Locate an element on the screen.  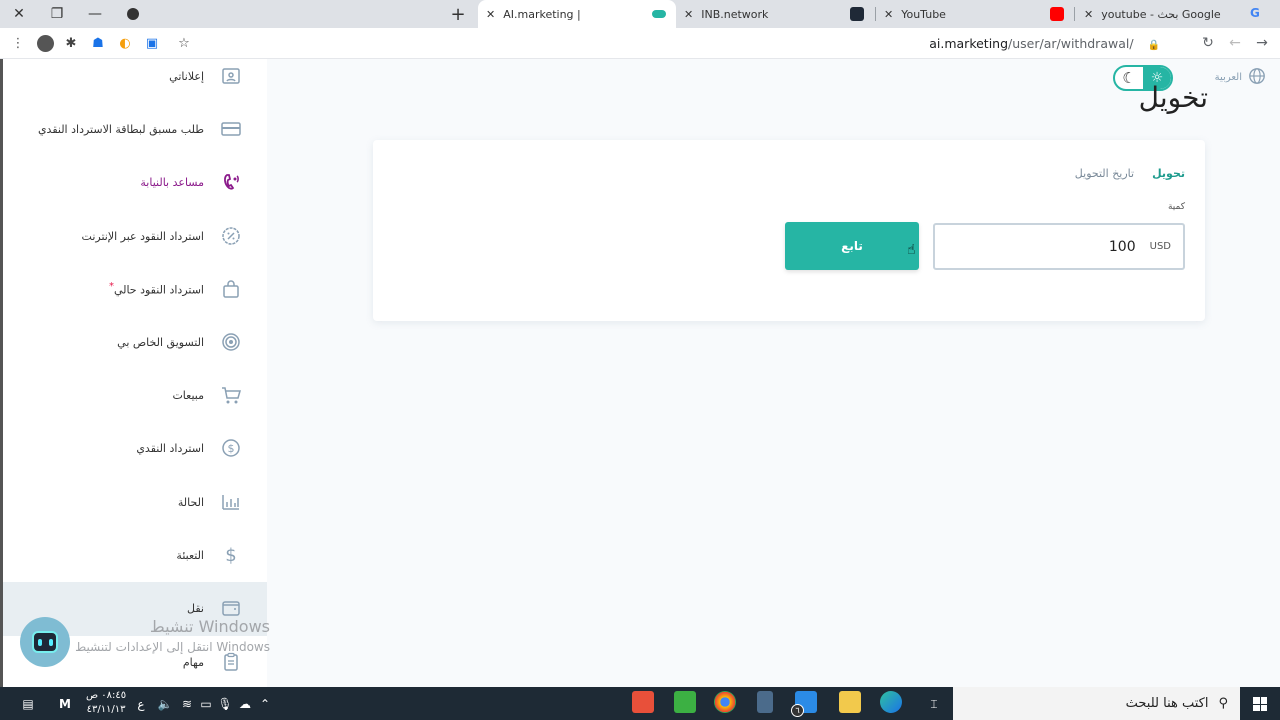
translate-extension-button: ▣ is located at coordinates (152, 43).